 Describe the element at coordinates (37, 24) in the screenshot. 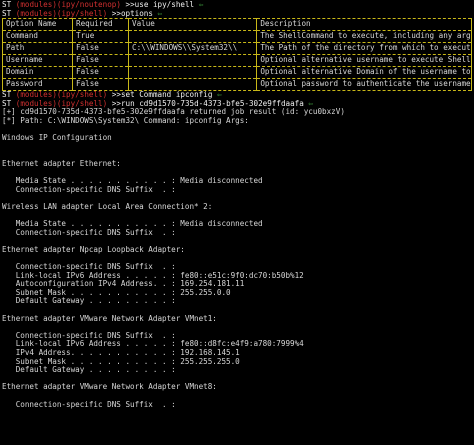

I see `column-header: Option Name` at that location.